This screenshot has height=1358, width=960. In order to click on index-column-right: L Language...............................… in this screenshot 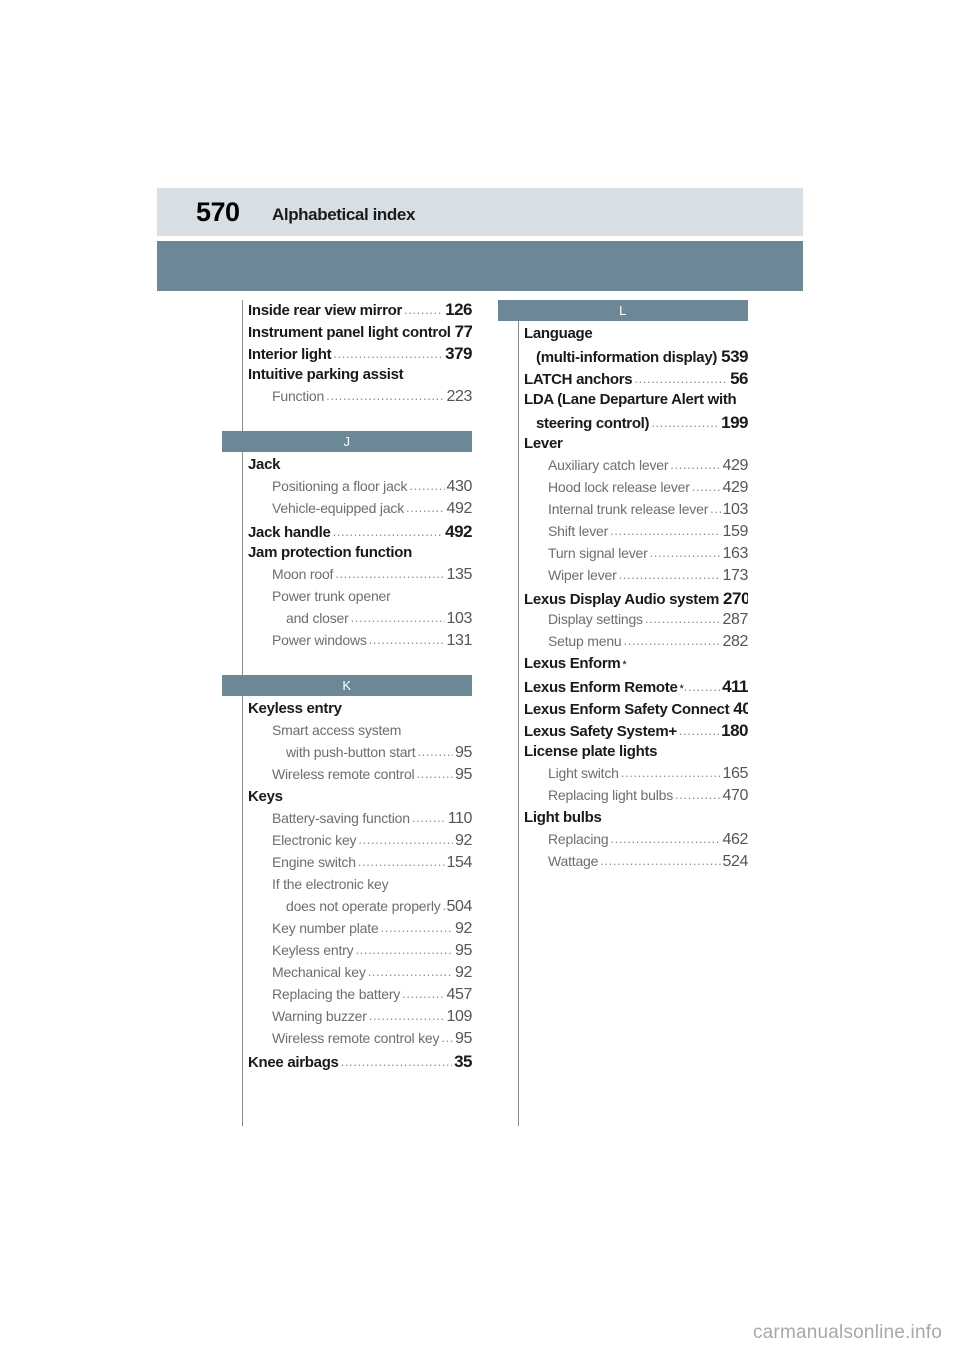, I will do `click(622, 587)`.